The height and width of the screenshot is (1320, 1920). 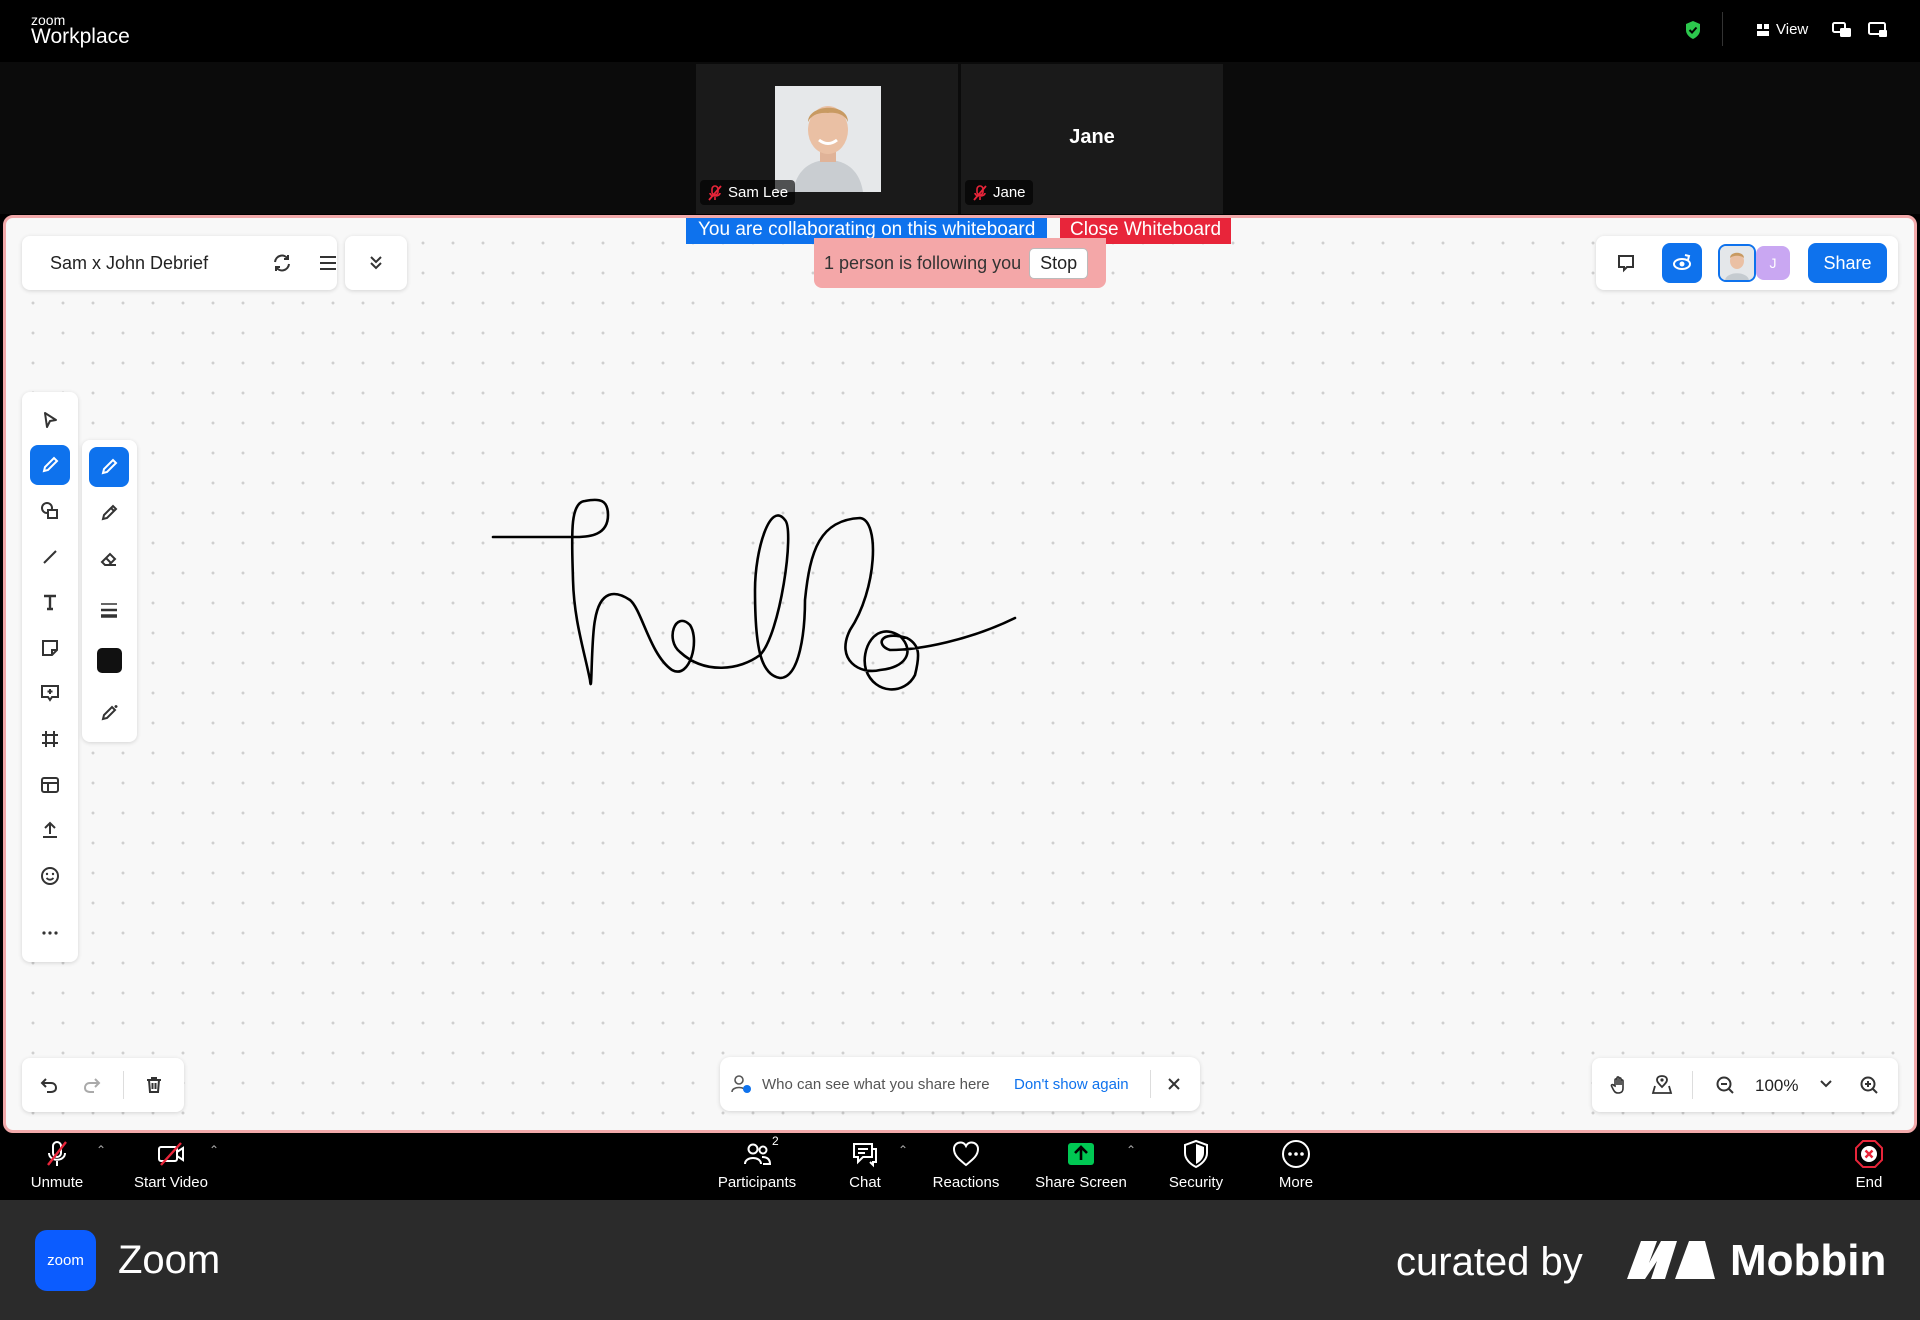 What do you see at coordinates (65, 1260) in the screenshot?
I see `zoom-app-logo: zoom` at bounding box center [65, 1260].